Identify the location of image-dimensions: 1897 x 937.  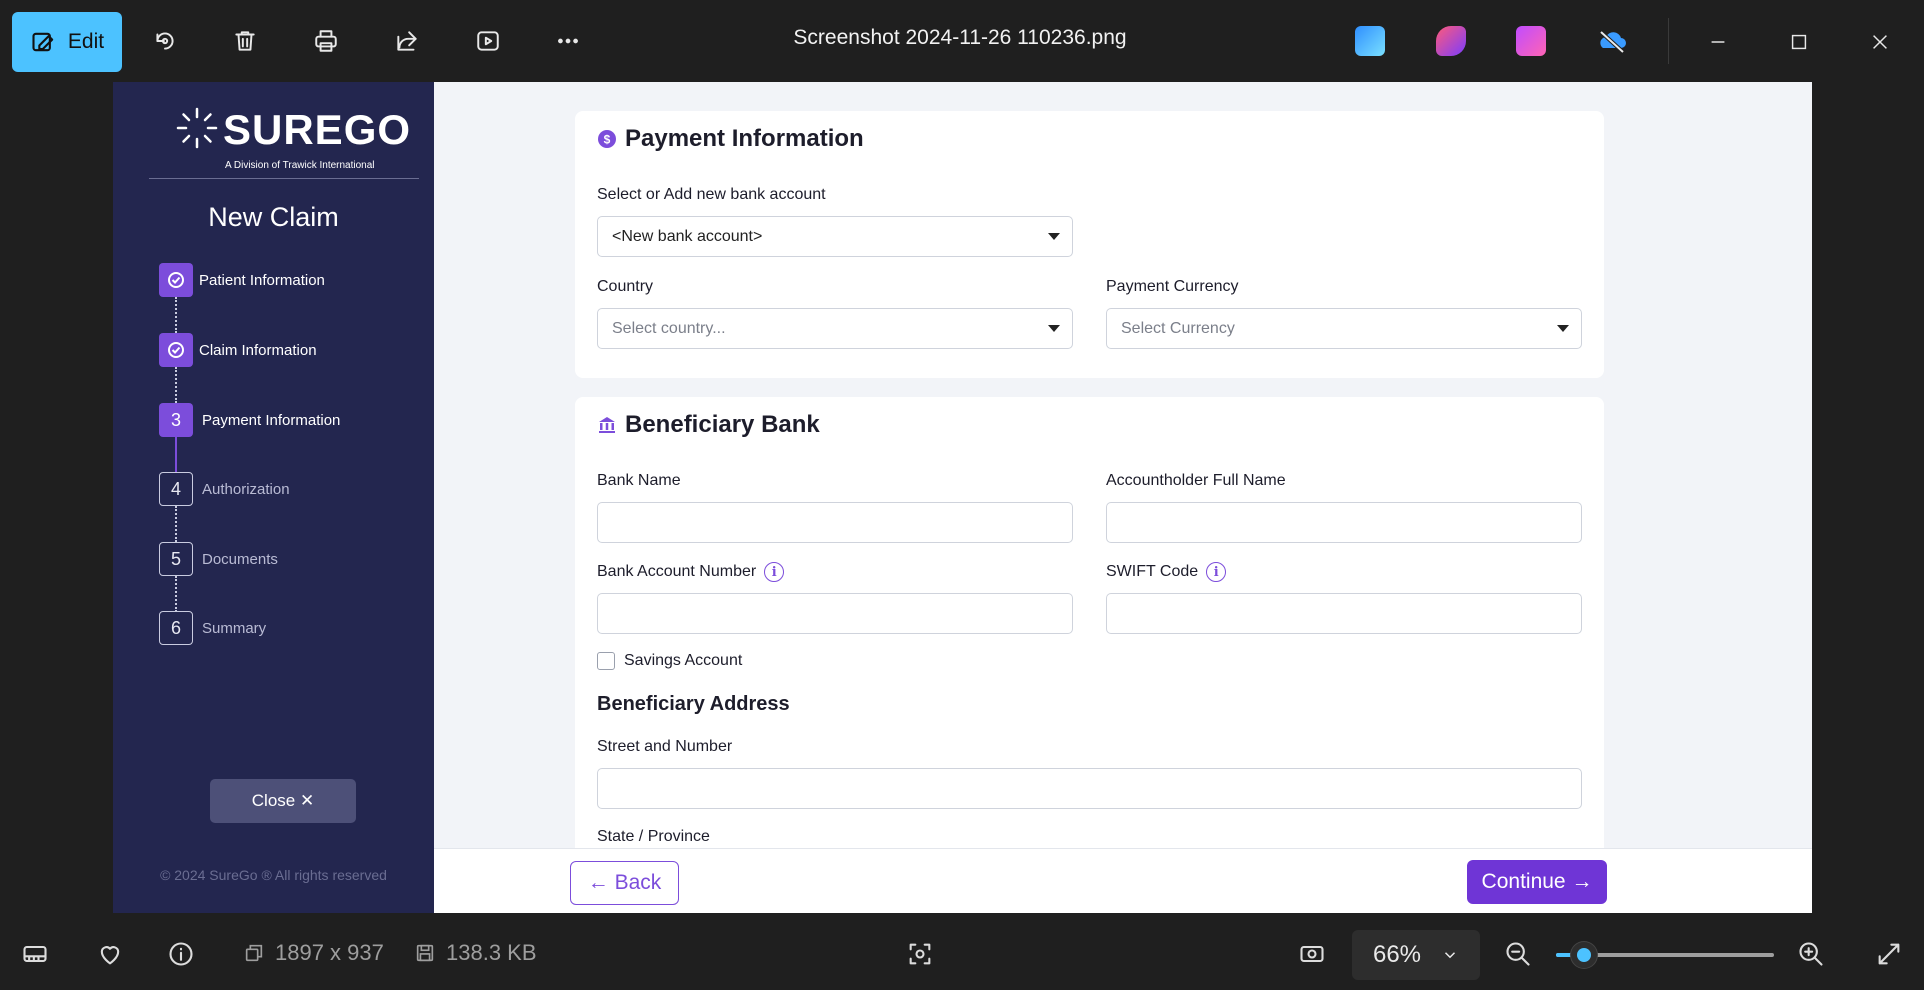
(313, 953).